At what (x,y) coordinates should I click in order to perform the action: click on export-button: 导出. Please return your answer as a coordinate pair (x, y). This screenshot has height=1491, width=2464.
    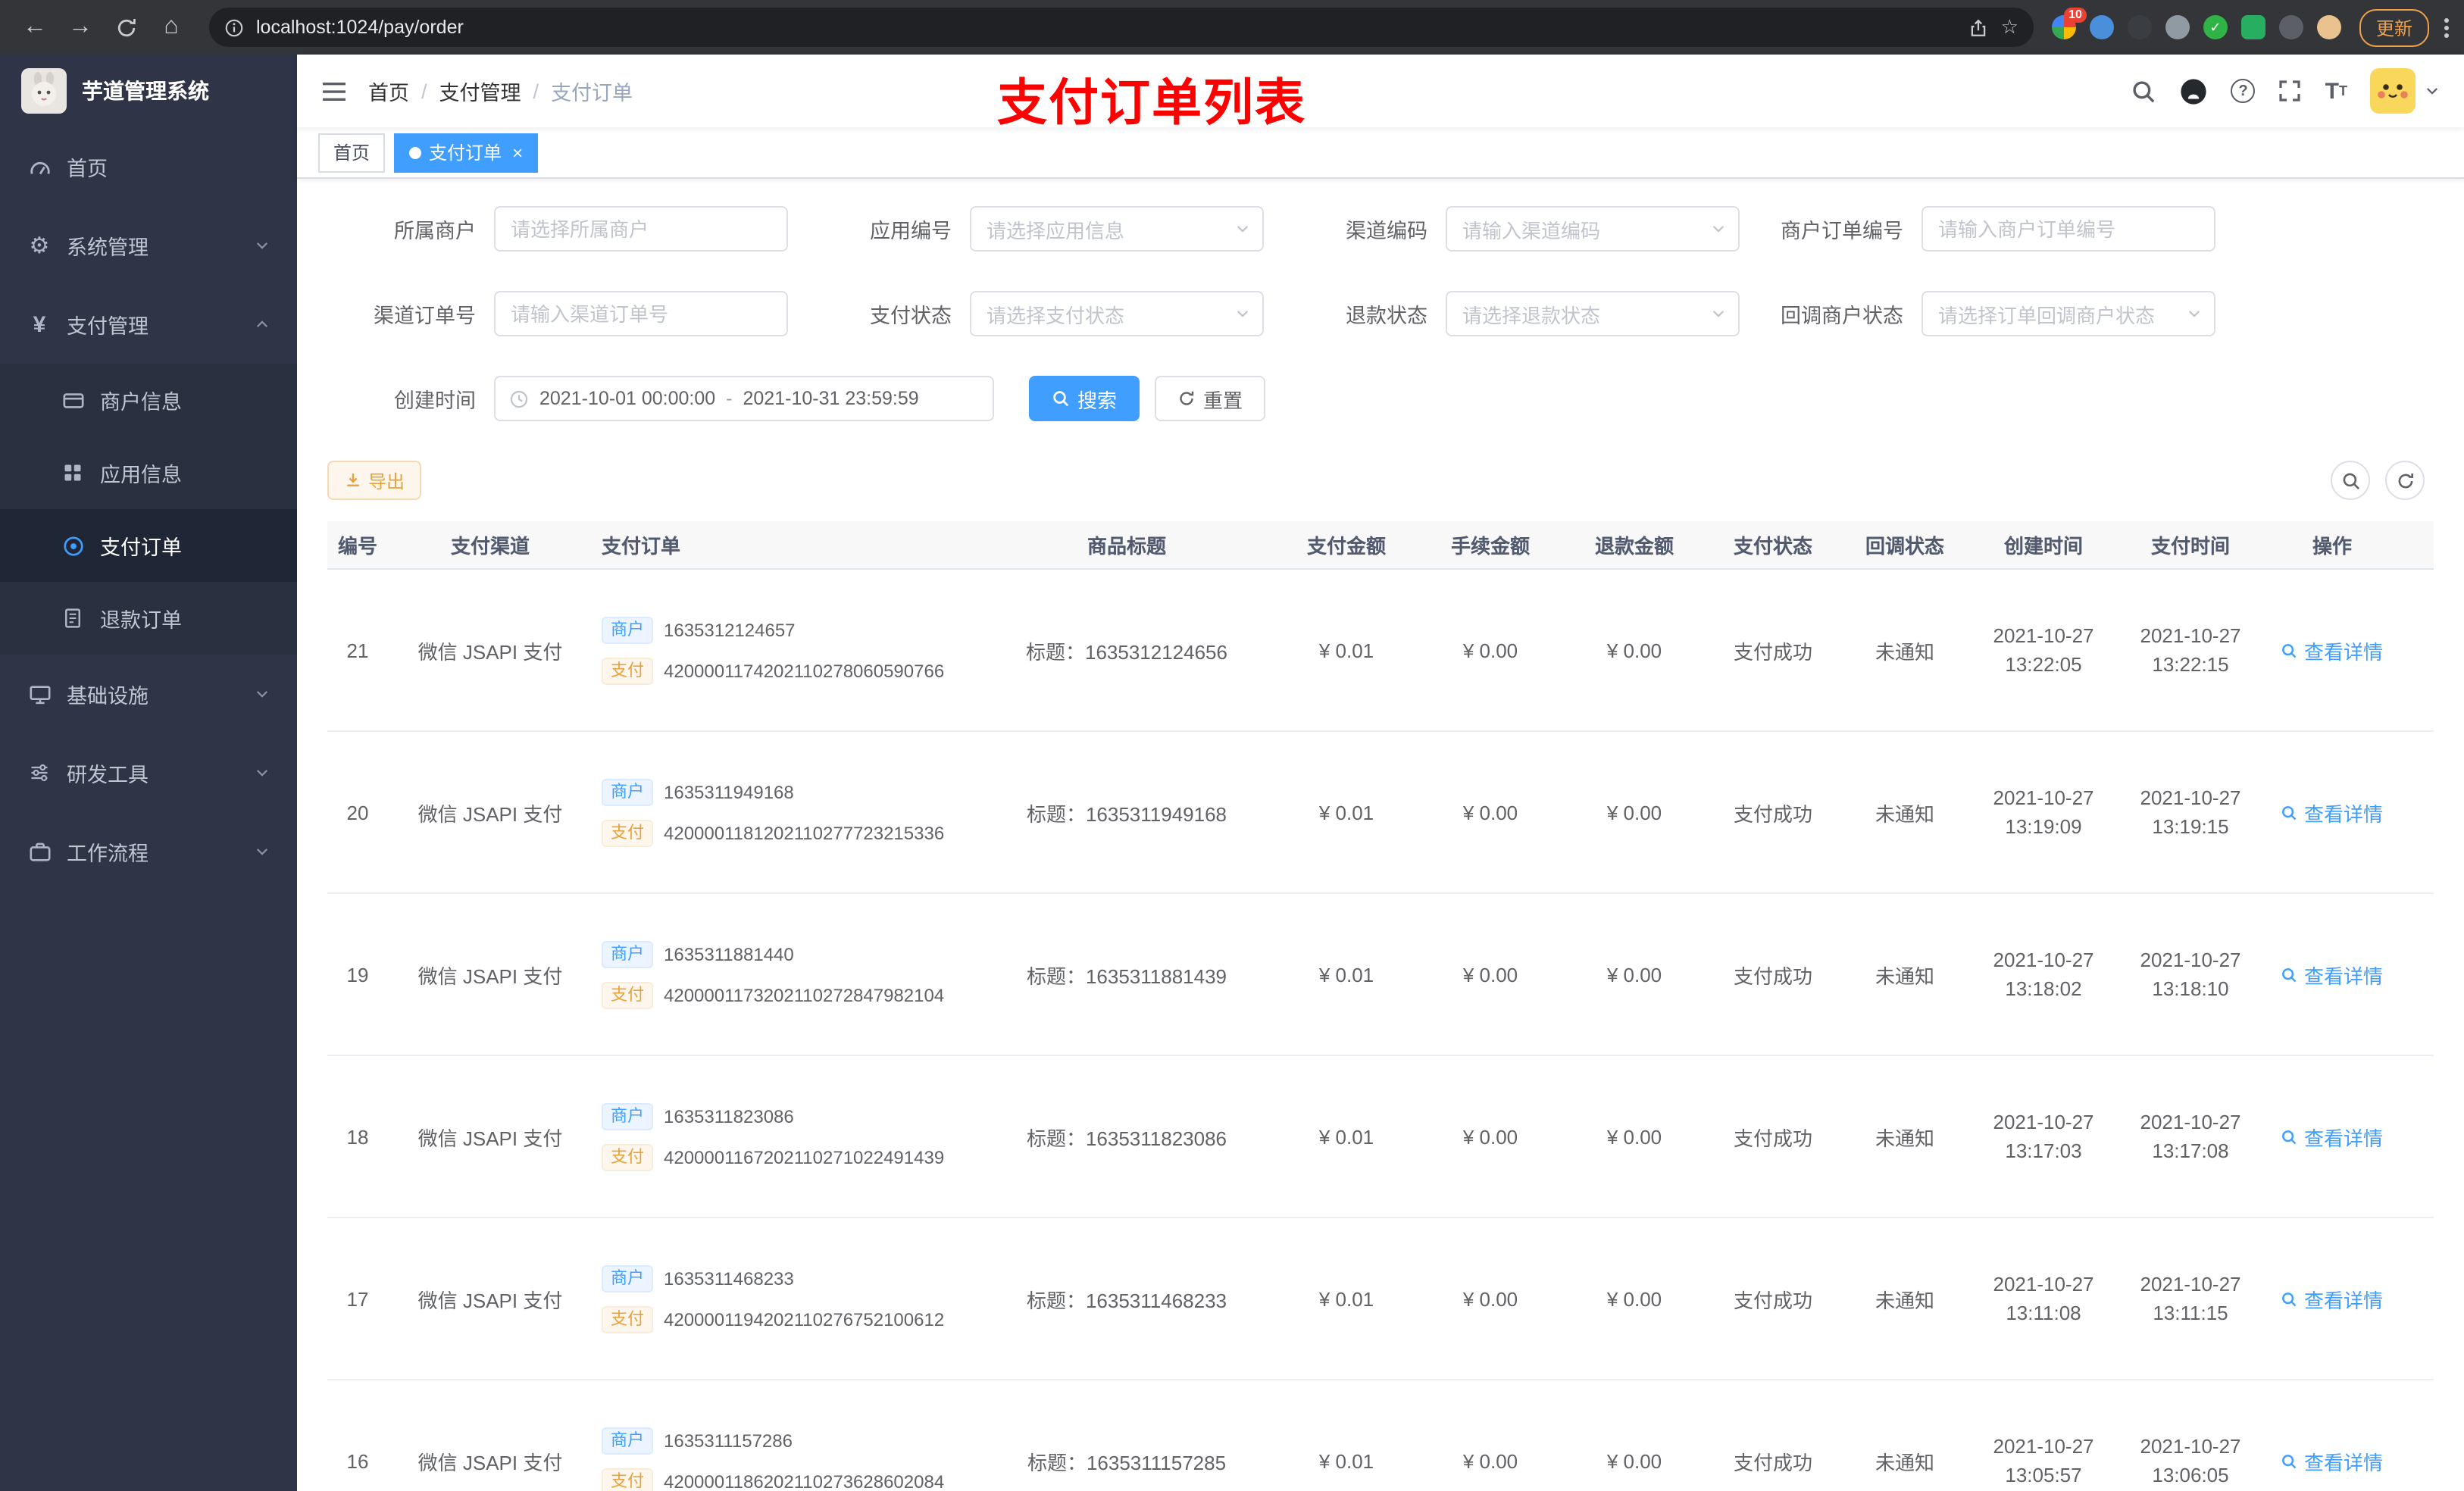
    Looking at the image, I should click on (374, 480).